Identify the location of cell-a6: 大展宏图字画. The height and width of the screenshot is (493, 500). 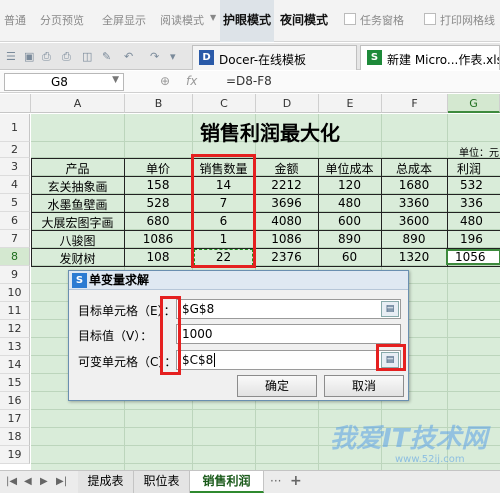
(77, 222).